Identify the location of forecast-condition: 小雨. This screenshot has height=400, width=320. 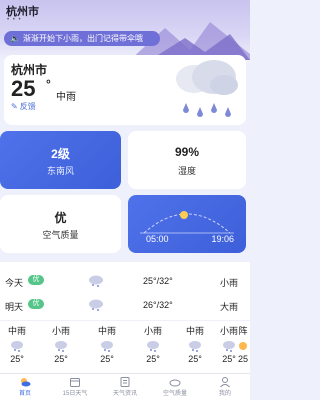
(229, 283).